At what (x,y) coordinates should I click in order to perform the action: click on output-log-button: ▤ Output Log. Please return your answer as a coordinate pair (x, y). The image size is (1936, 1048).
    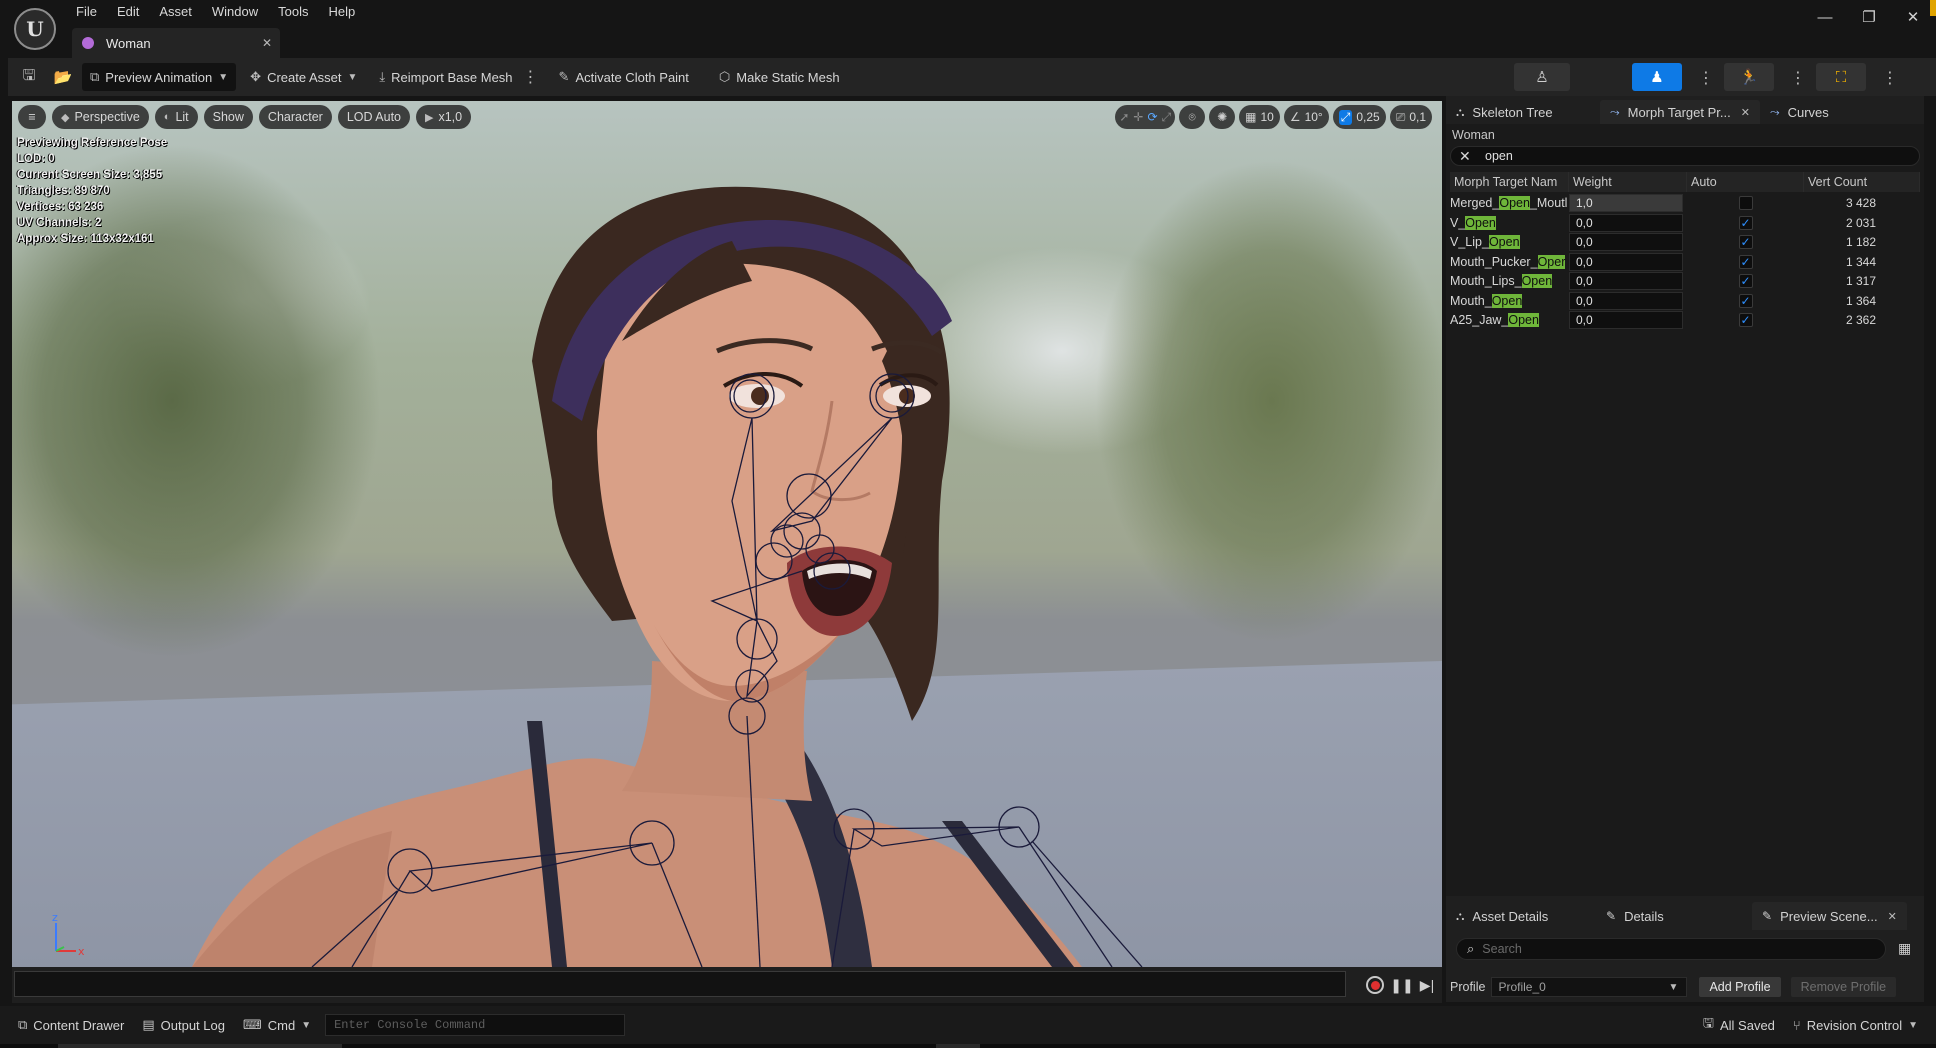
    Looking at the image, I should click on (183, 1025).